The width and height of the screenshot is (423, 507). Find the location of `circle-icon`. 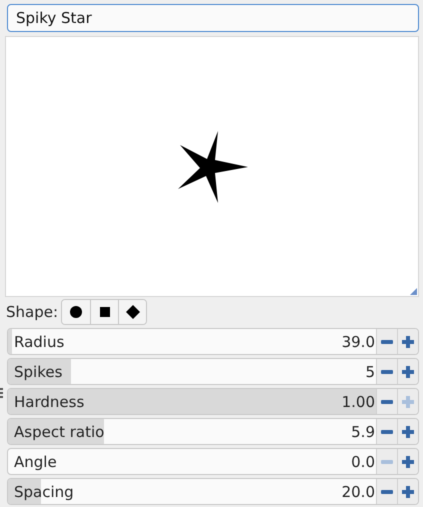

circle-icon is located at coordinates (76, 312).